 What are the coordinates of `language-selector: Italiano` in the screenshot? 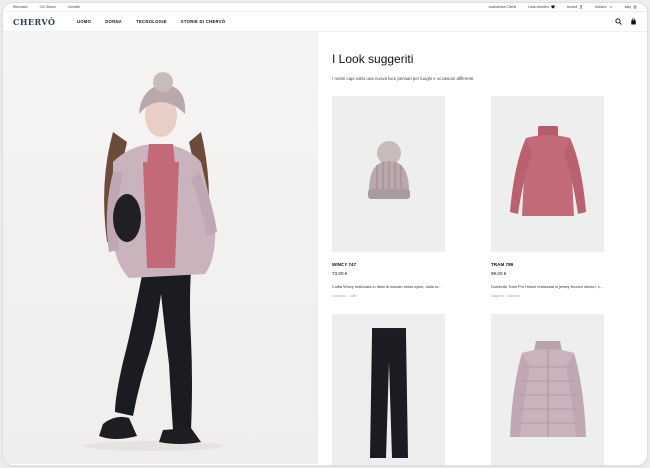 It's located at (603, 7).